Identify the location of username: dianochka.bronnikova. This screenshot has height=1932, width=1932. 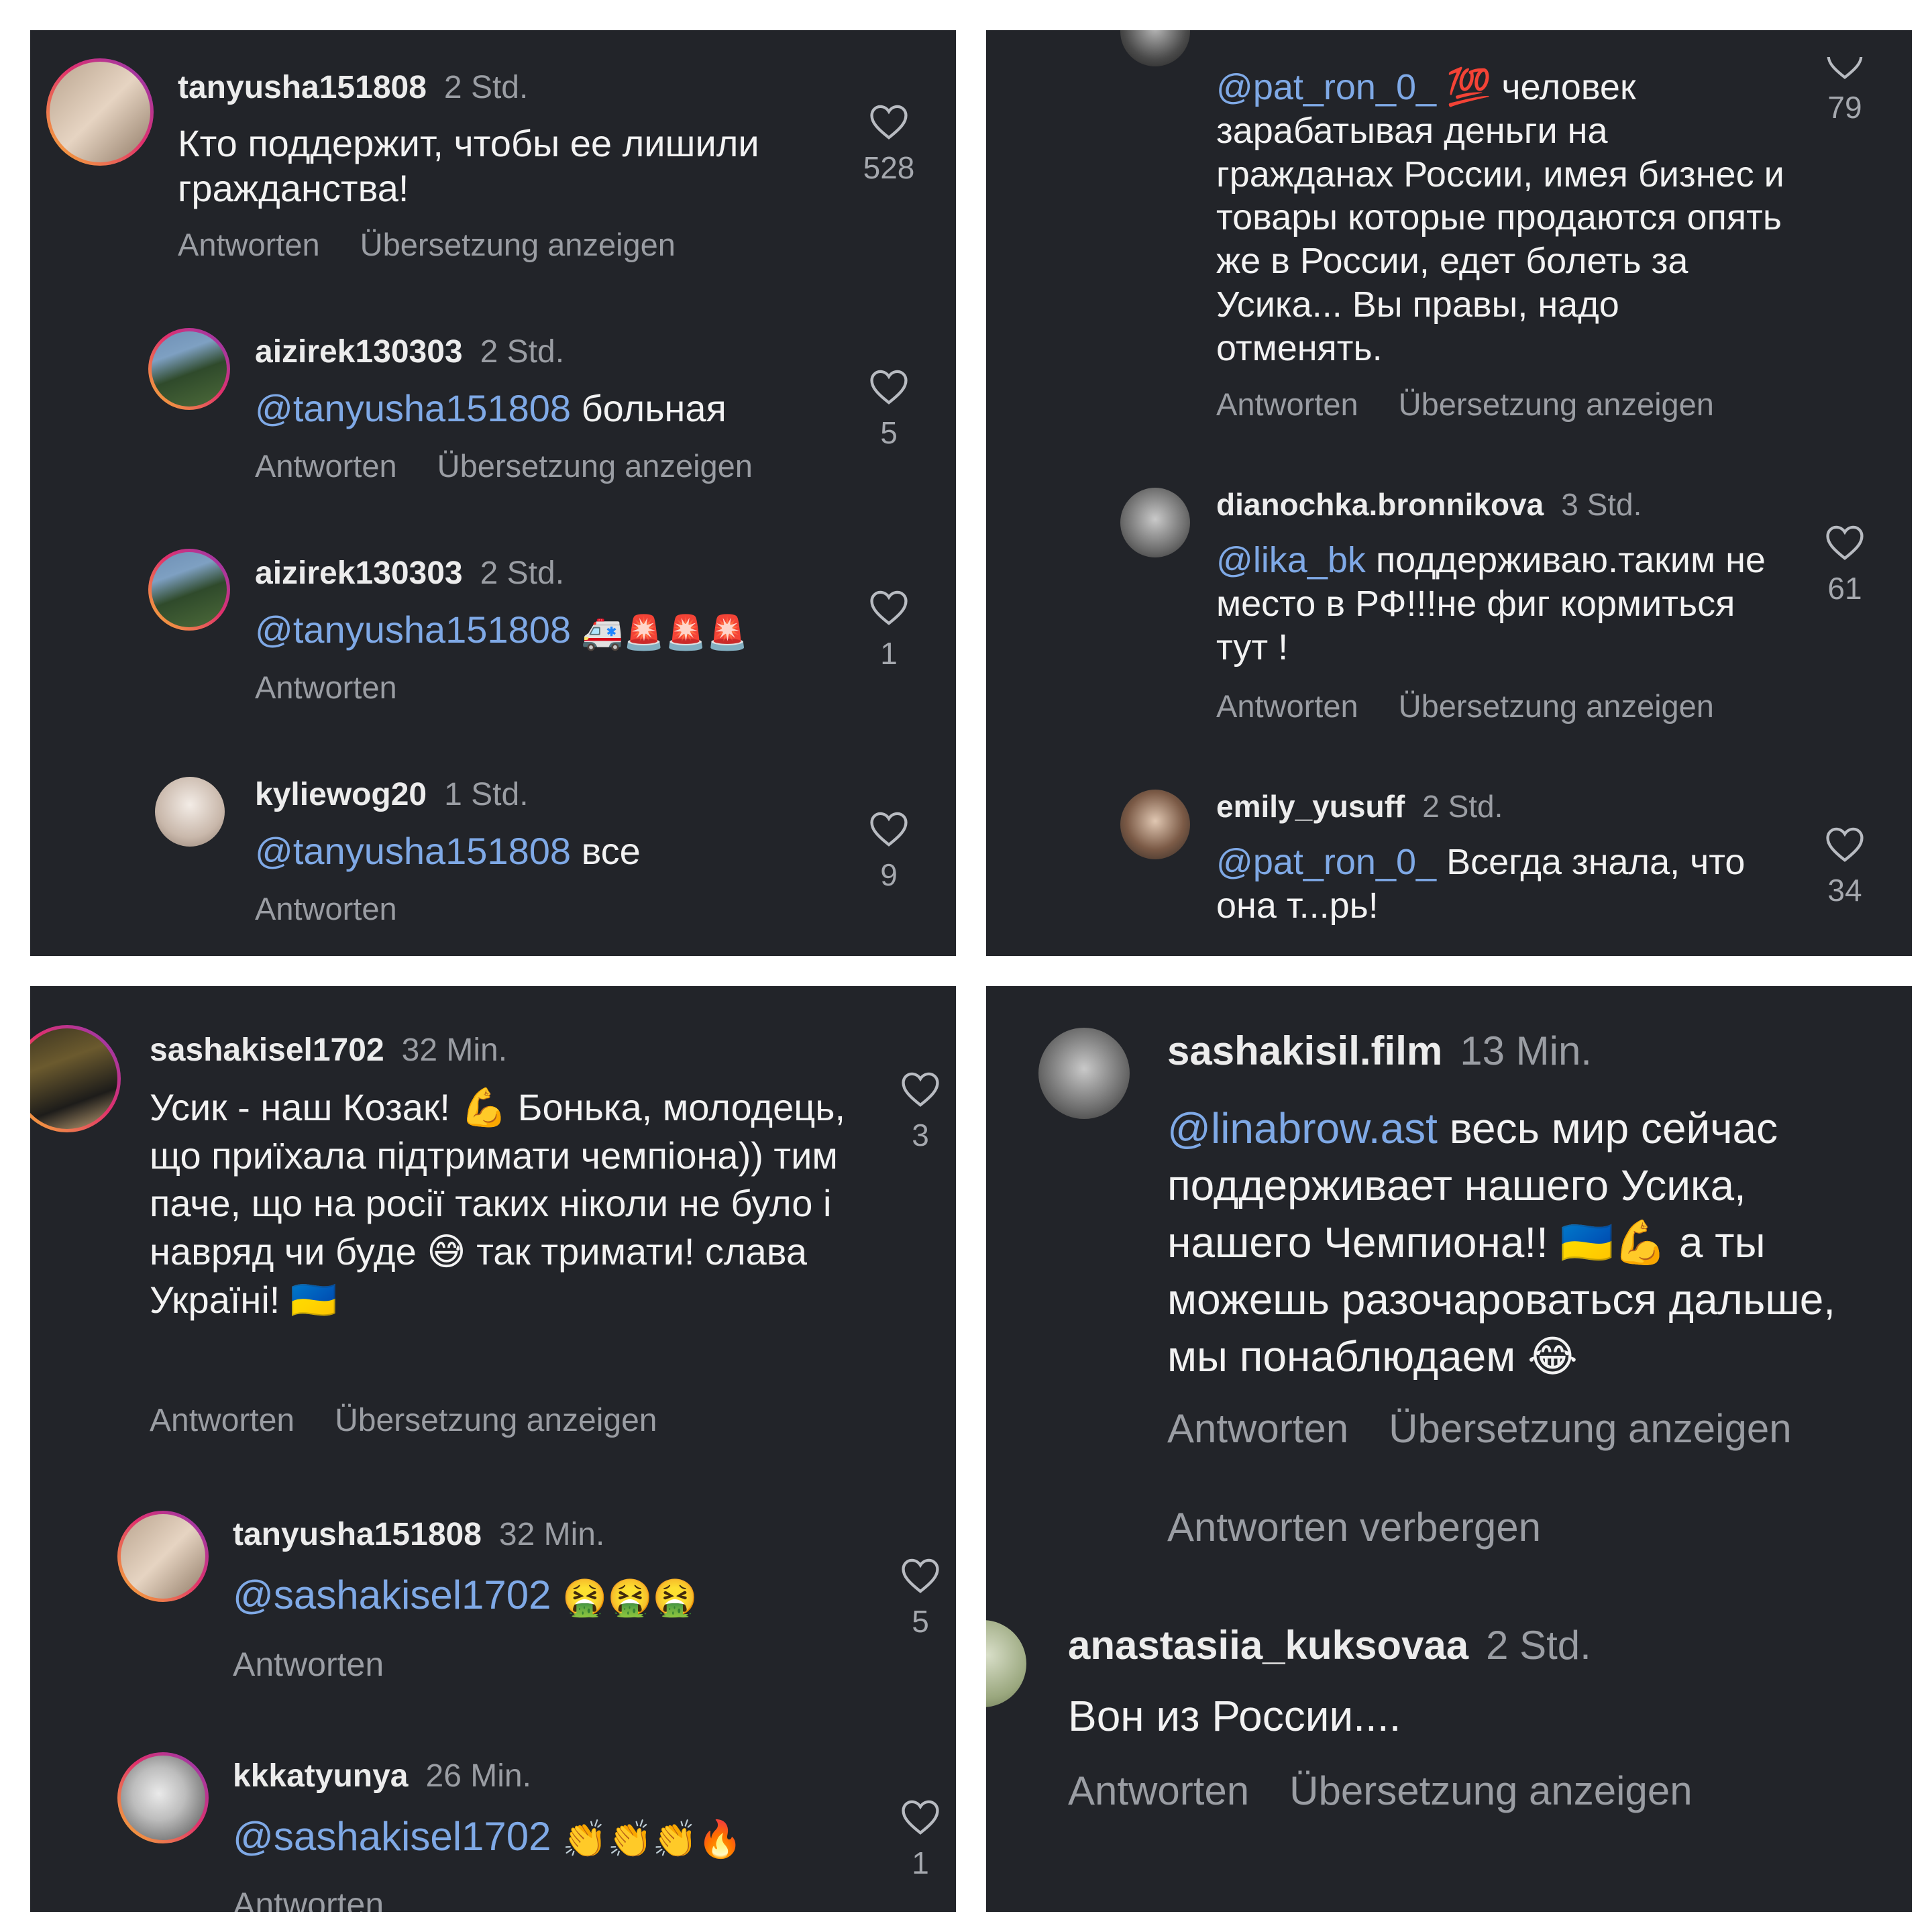
(1380, 504).